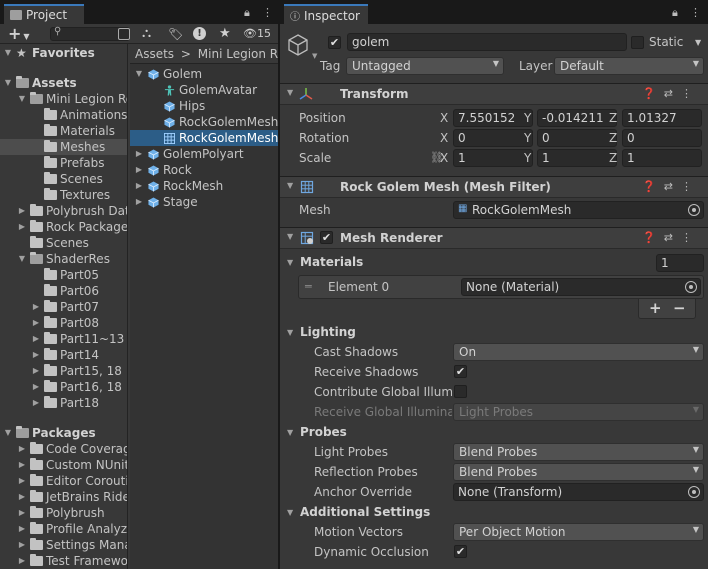 This screenshot has width=708, height=569. I want to click on active-checkbox: ✔, so click(334, 42).